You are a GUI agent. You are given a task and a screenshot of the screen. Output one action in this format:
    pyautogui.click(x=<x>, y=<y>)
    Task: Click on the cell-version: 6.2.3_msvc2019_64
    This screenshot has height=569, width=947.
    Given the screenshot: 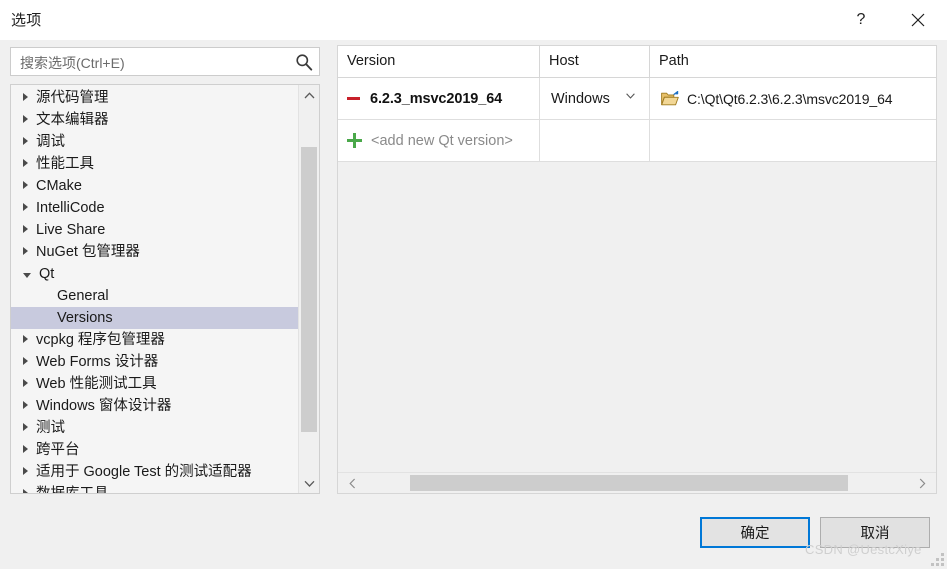 What is the action you would take?
    pyautogui.click(x=439, y=98)
    